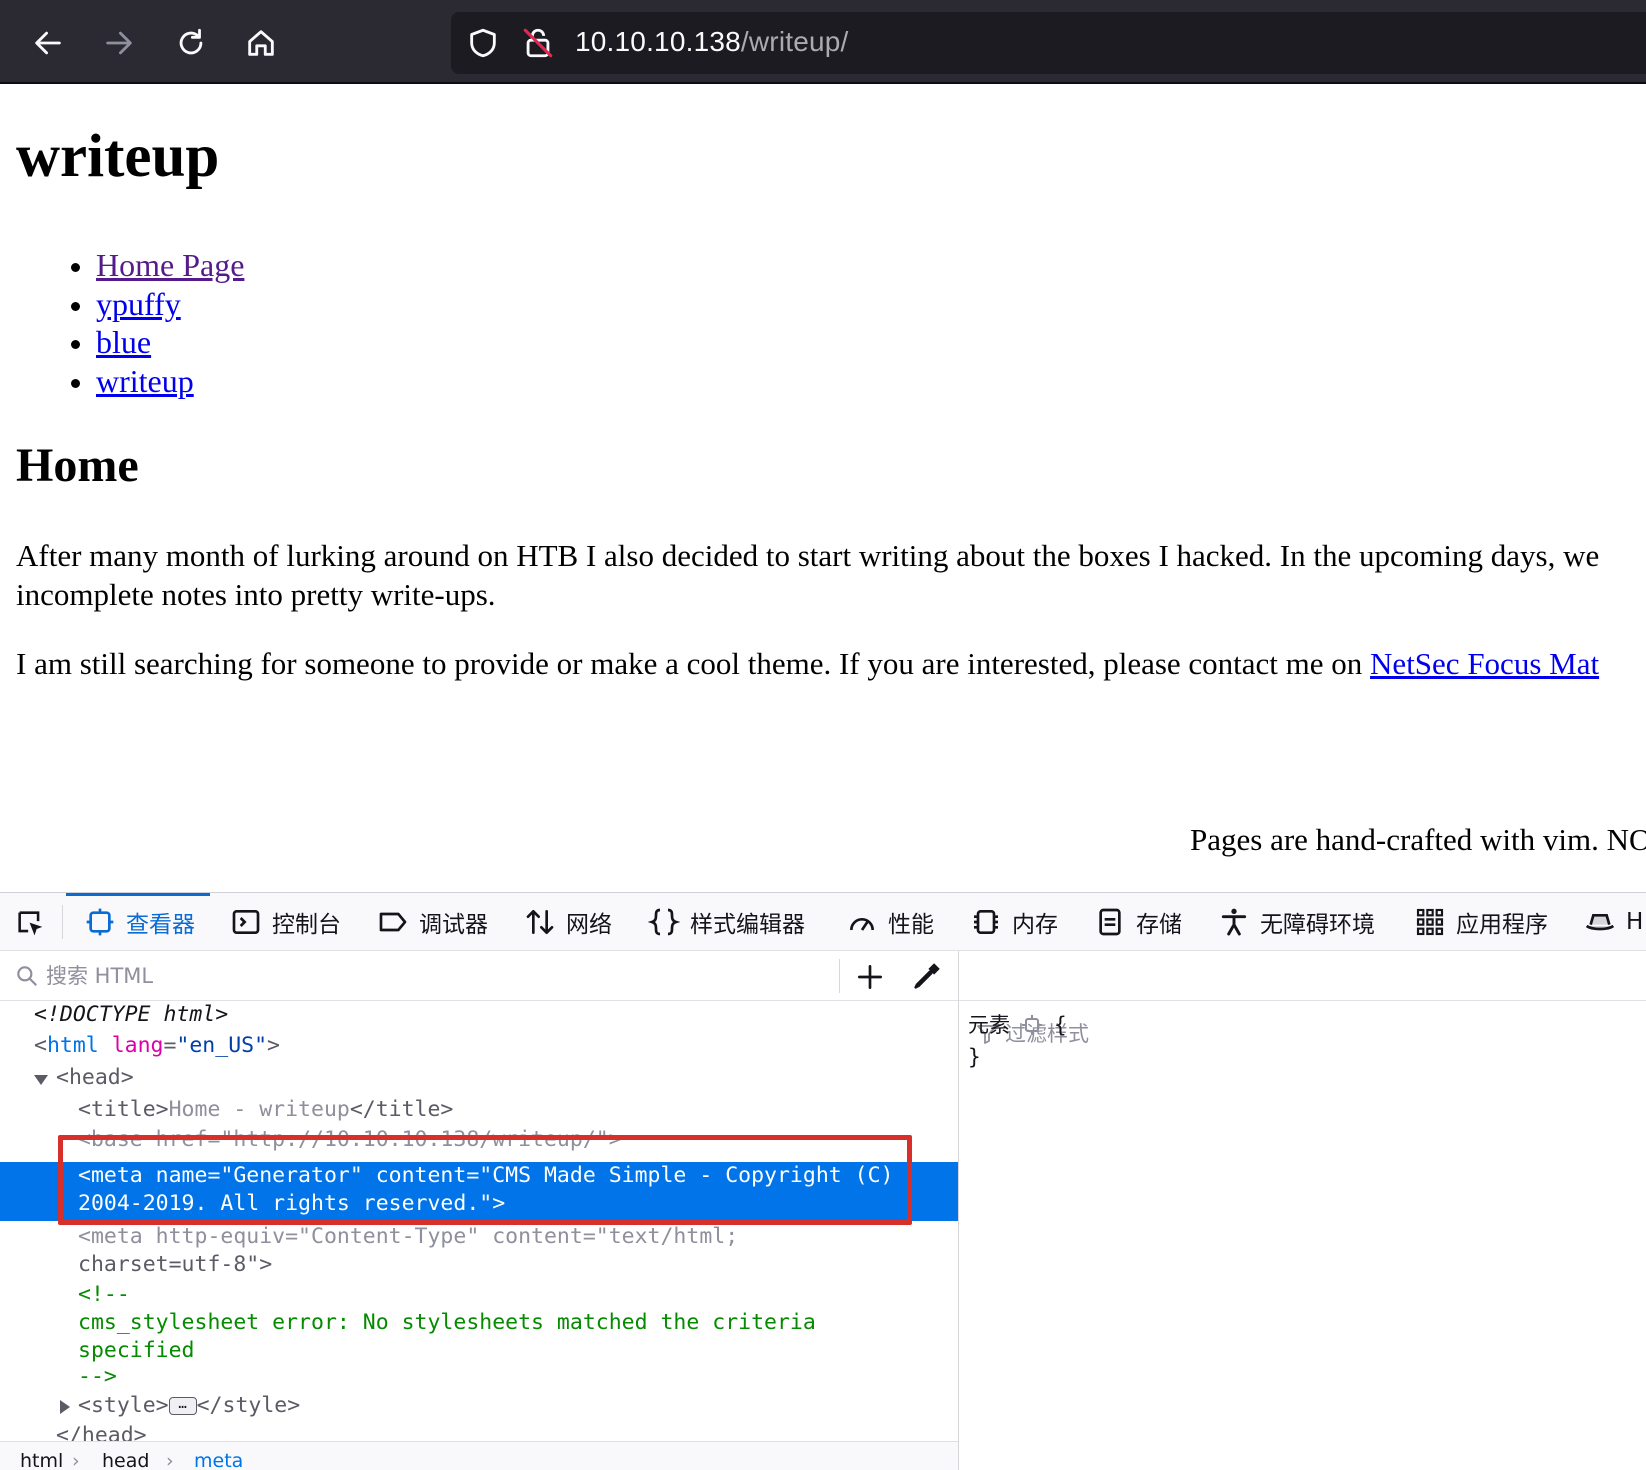 The width and height of the screenshot is (1646, 1470). What do you see at coordinates (41, 1080) in the screenshot?
I see `expand-twisty` at bounding box center [41, 1080].